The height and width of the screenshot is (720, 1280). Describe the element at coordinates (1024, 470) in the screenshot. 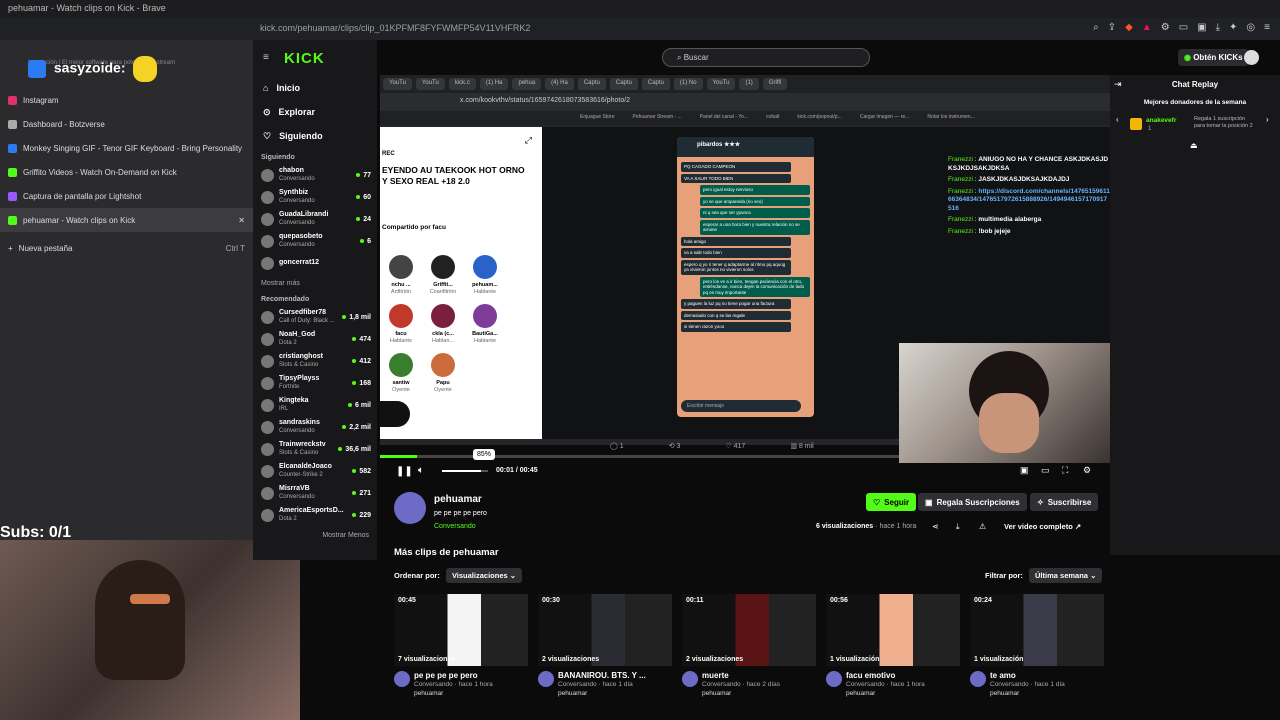

I see `clip-icon: ▣` at that location.